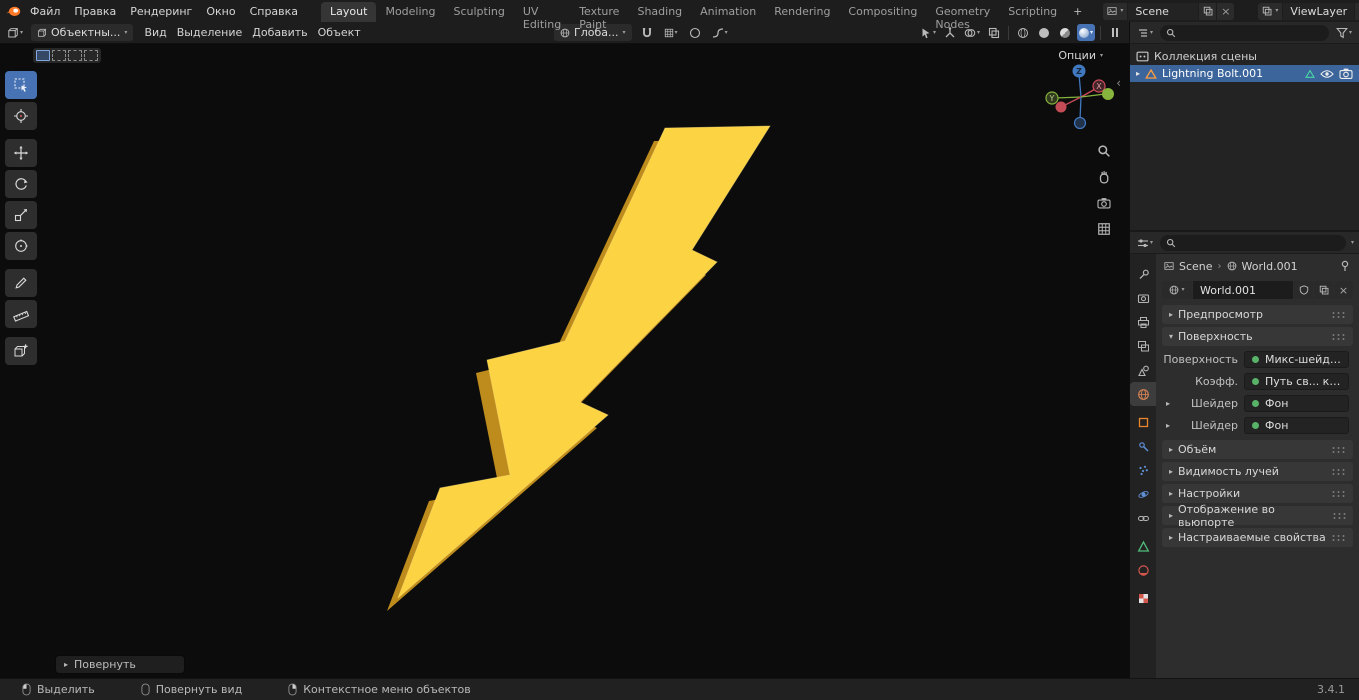  Describe the element at coordinates (1253, 242) in the screenshot. I see `properties-search-input` at that location.